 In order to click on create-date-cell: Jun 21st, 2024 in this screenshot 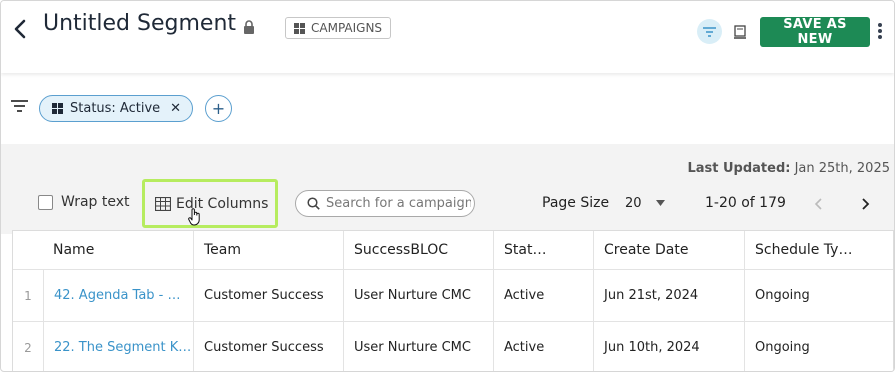, I will do `click(668, 295)`.